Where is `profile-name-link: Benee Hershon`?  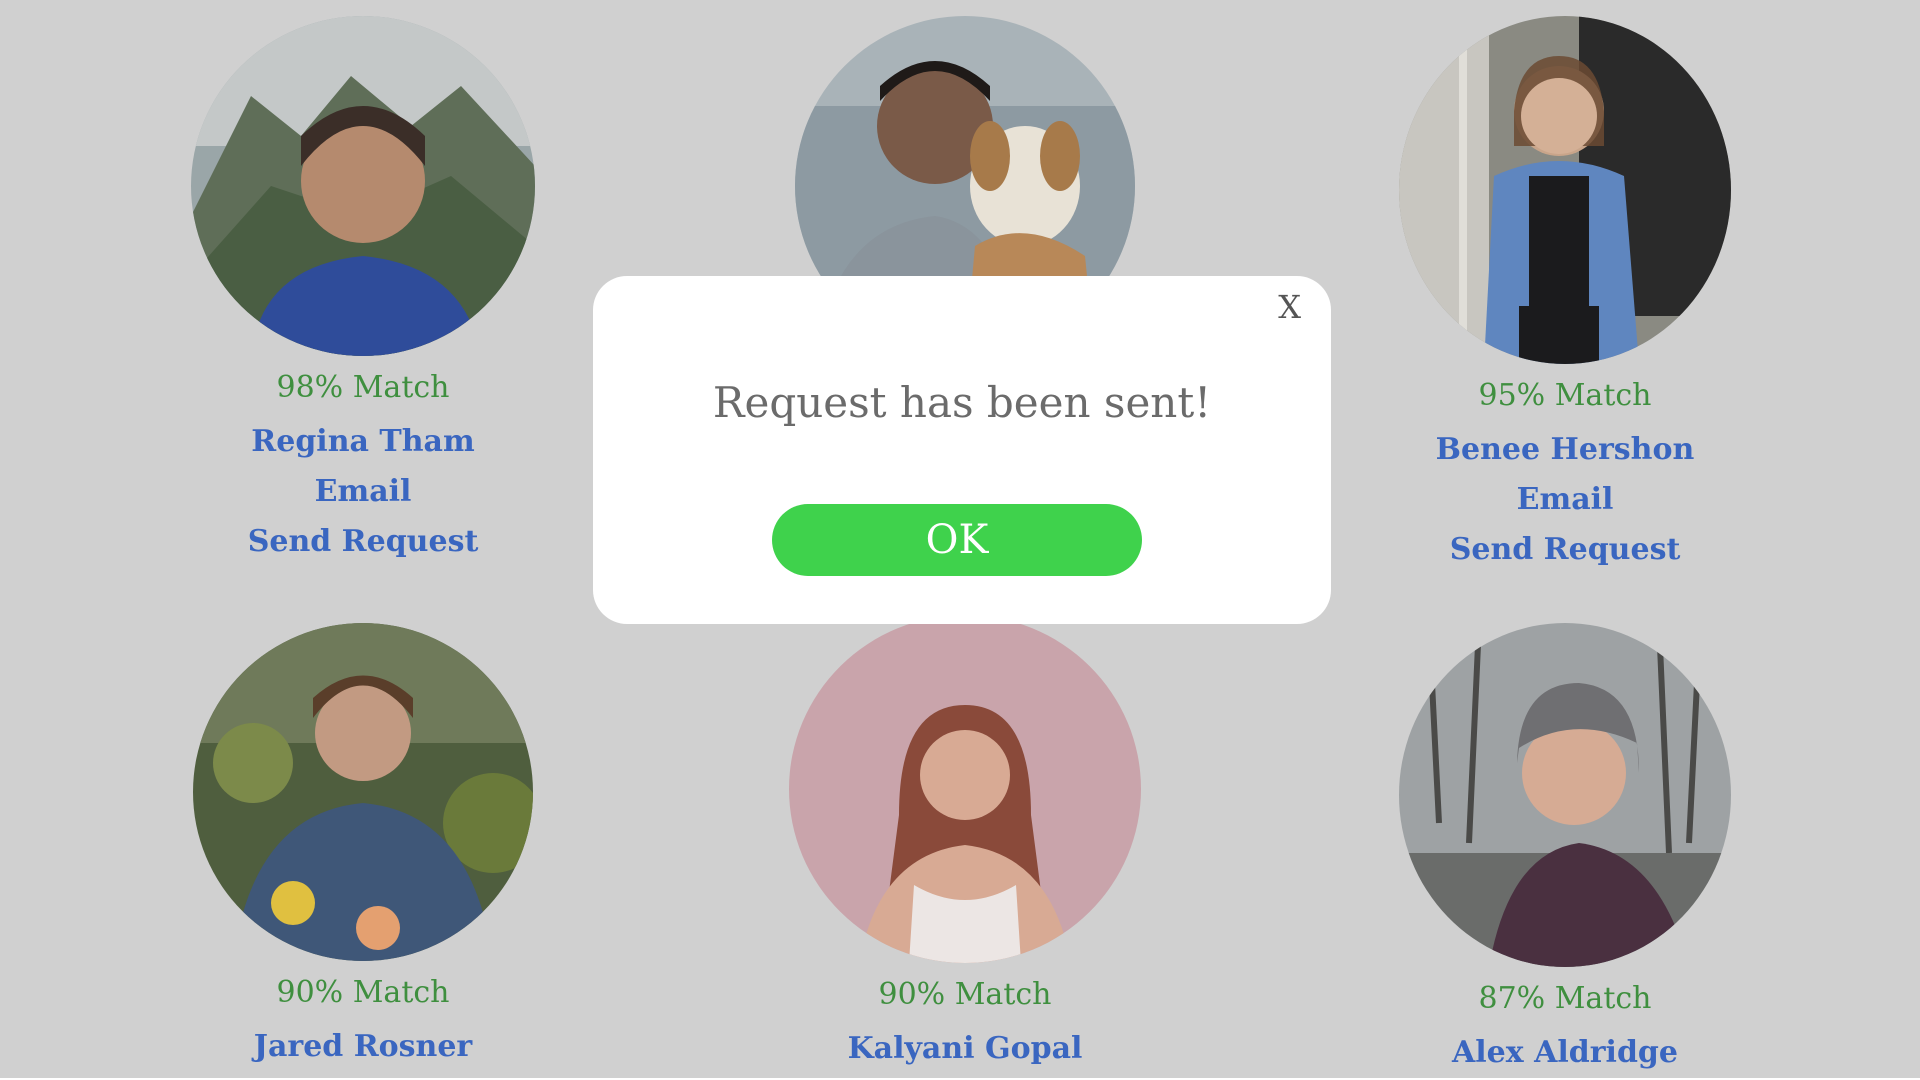
profile-name-link: Benee Hershon is located at coordinates (1565, 450).